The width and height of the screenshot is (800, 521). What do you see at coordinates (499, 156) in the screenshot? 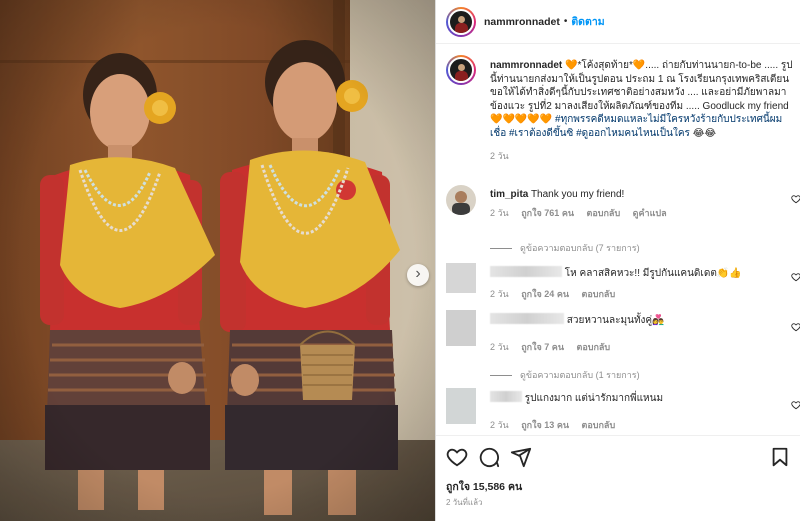
I see `caption-time: 2 วัน` at bounding box center [499, 156].